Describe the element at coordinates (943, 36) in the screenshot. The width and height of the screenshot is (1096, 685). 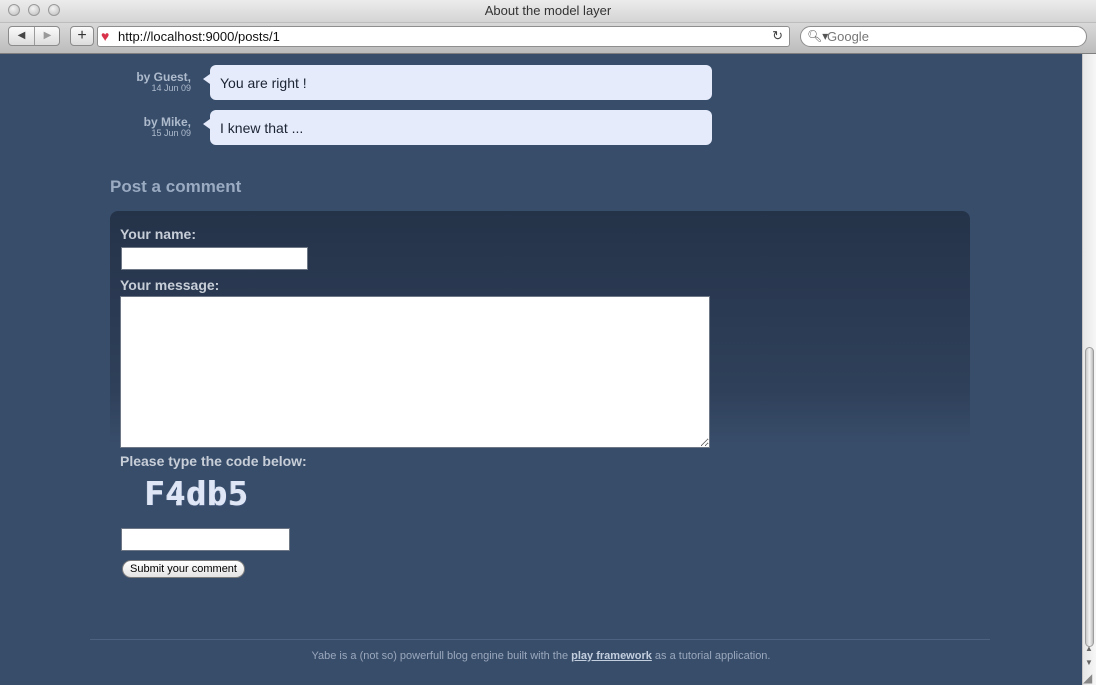
I see `search-field: 🔍︎▾ Google` at that location.